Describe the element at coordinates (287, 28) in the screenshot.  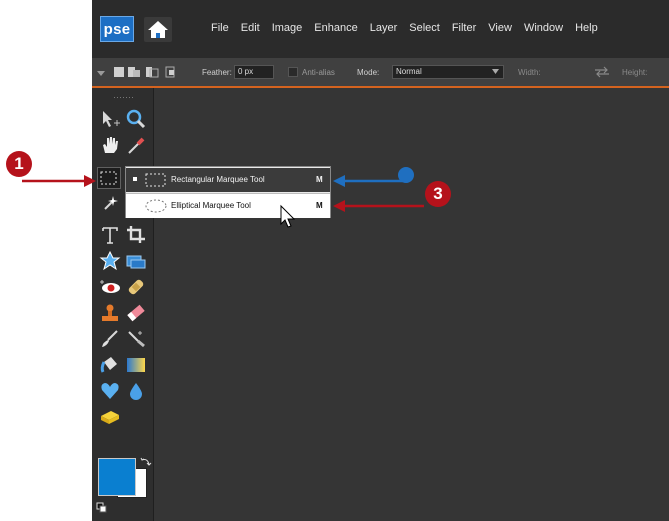
I see `menu-image: Image` at that location.